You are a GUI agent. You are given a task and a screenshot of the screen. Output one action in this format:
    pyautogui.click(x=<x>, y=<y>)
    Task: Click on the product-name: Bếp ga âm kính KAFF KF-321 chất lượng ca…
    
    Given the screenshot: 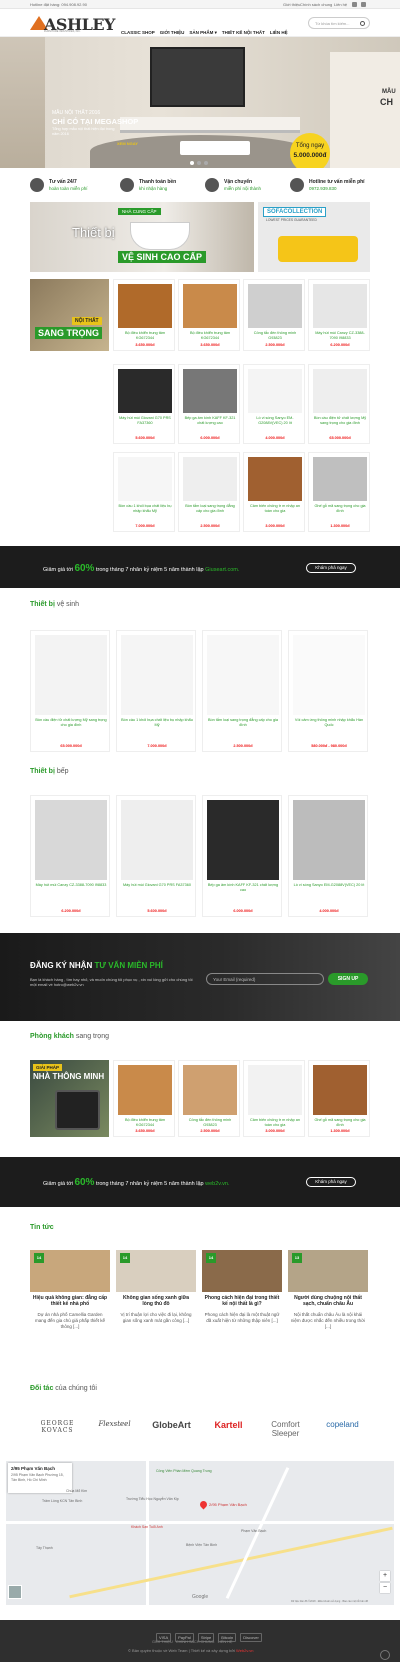 What is the action you would take?
    pyautogui.click(x=243, y=887)
    